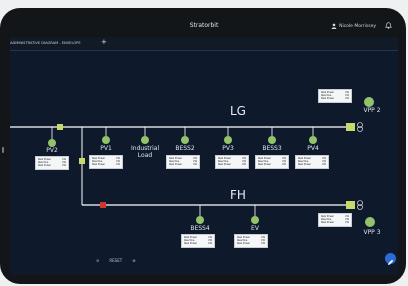  Describe the element at coordinates (272, 162) in the screenshot. I see `info-card-bess3: Real Power kW Reactive kW Real Power kW` at that location.